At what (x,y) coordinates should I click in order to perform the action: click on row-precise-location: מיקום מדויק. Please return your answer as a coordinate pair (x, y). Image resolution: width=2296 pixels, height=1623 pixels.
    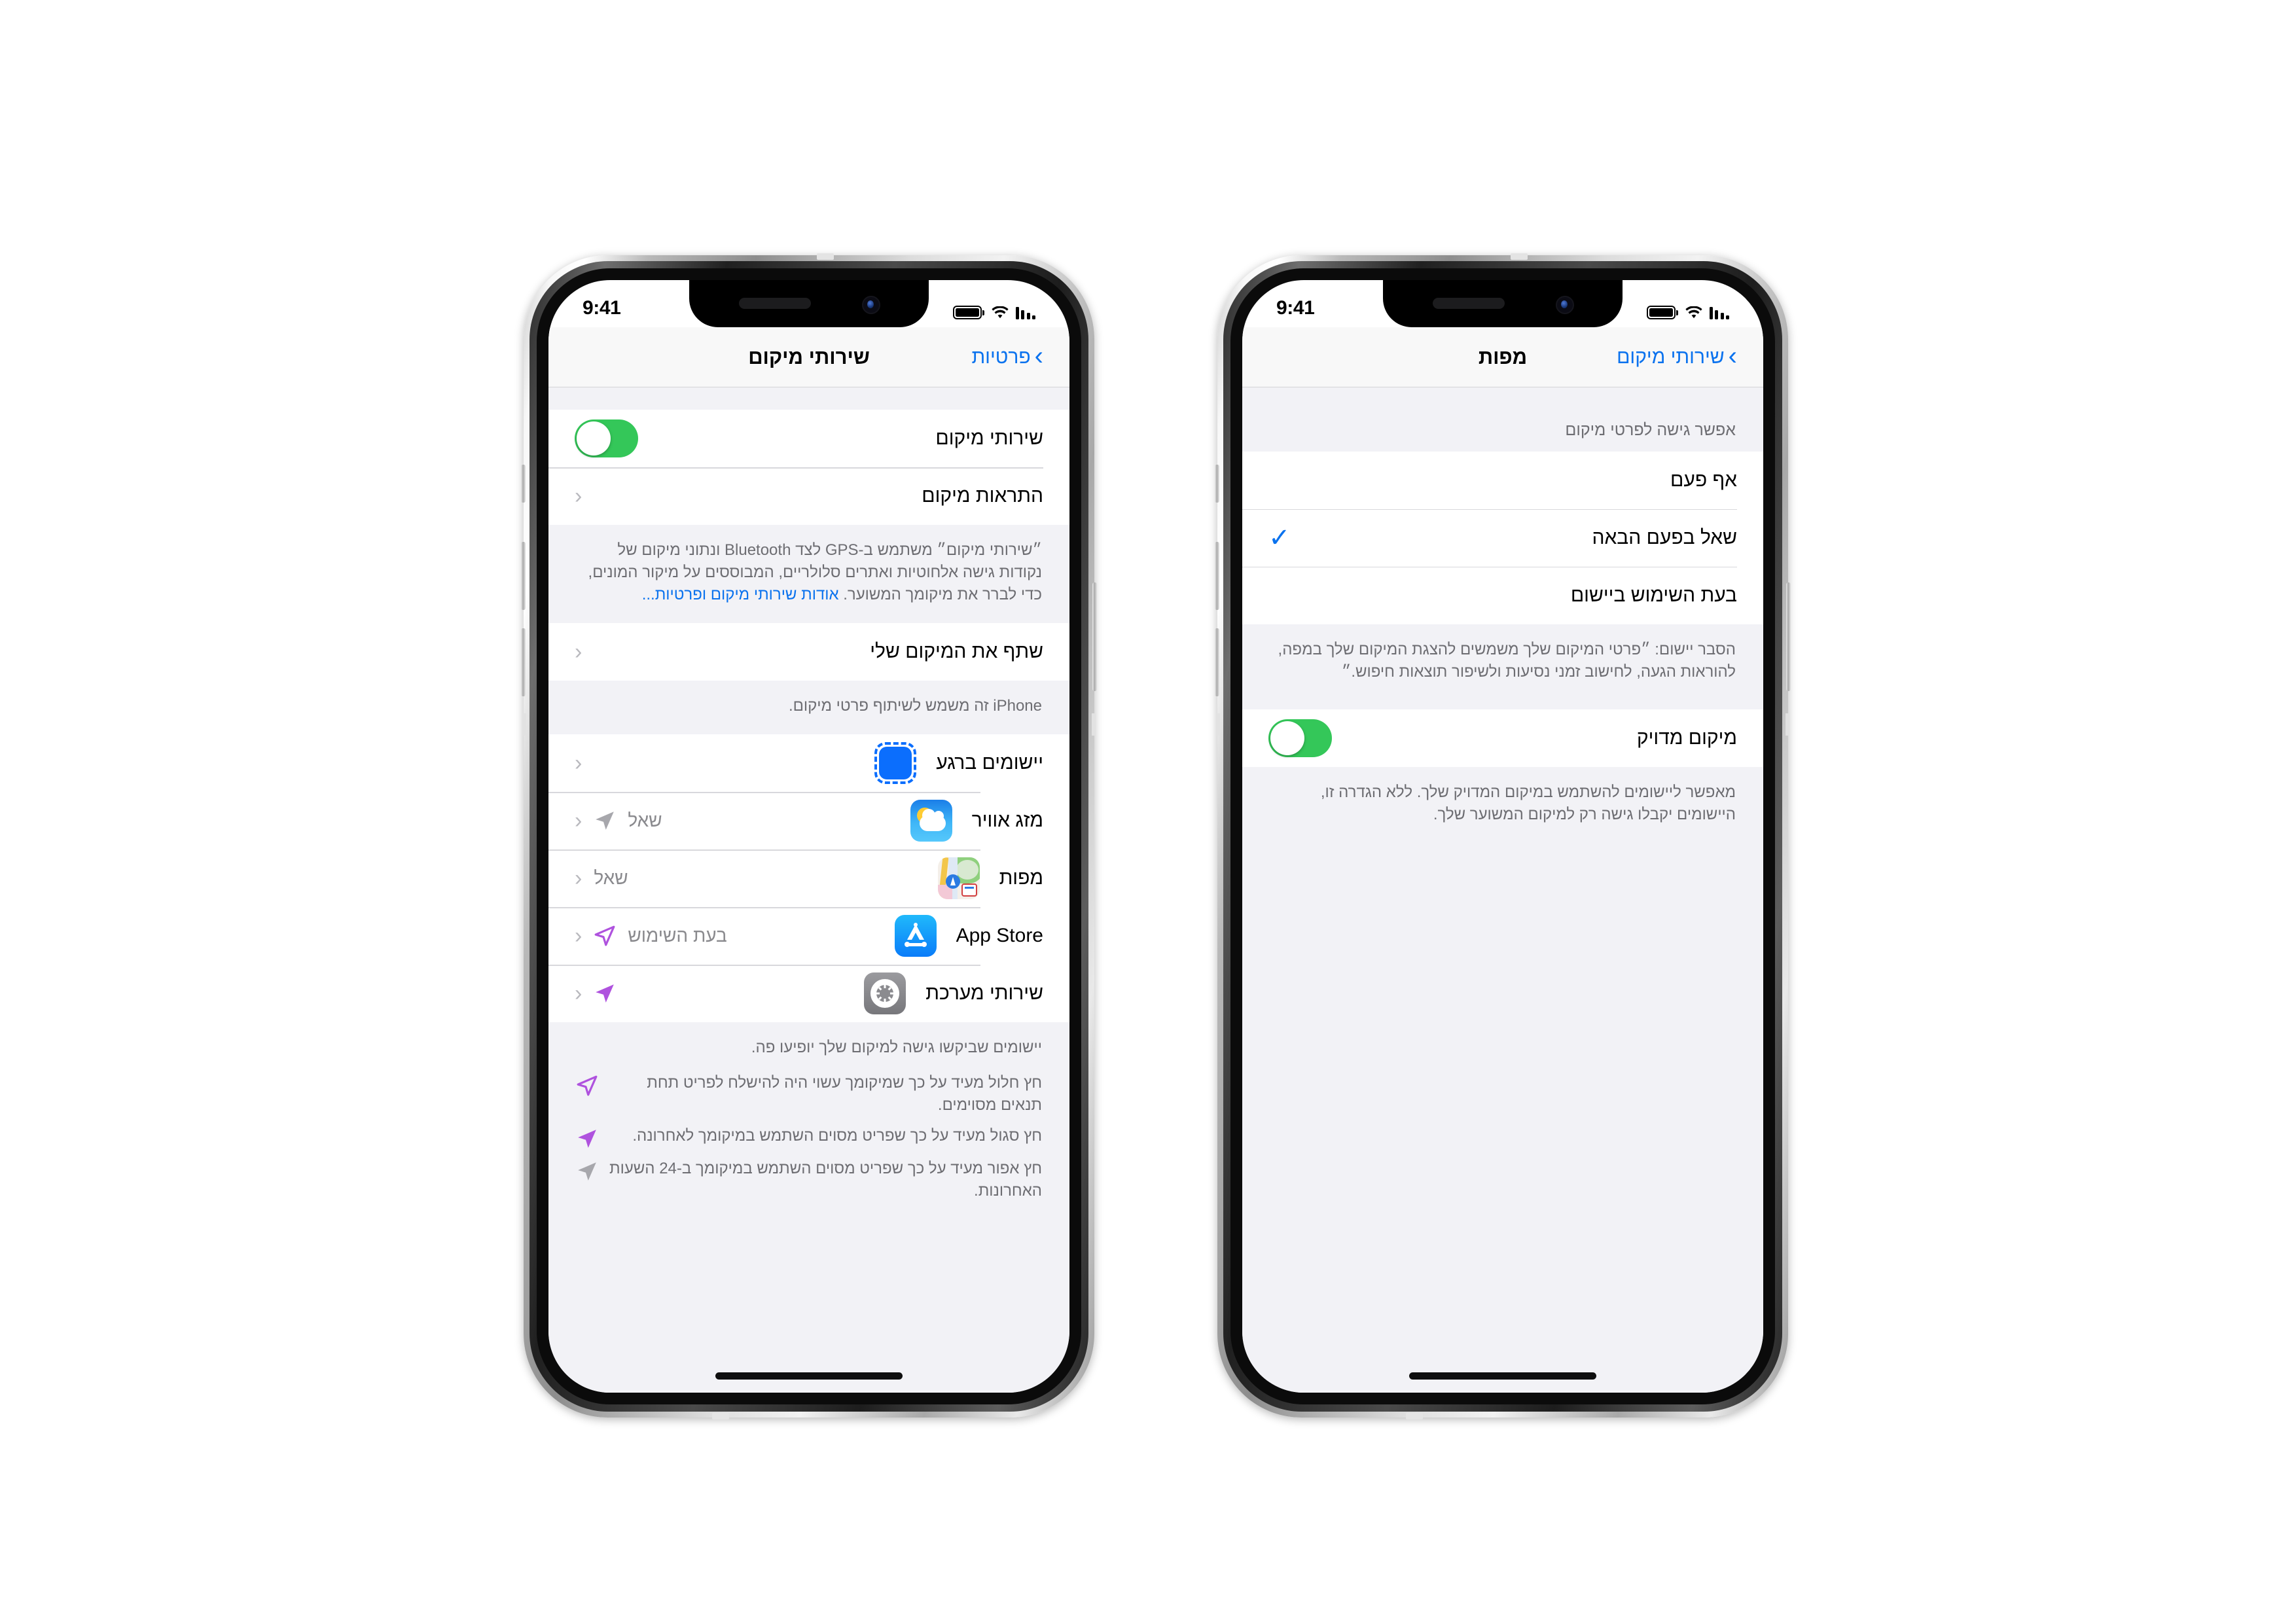
    Looking at the image, I should click on (1502, 738).